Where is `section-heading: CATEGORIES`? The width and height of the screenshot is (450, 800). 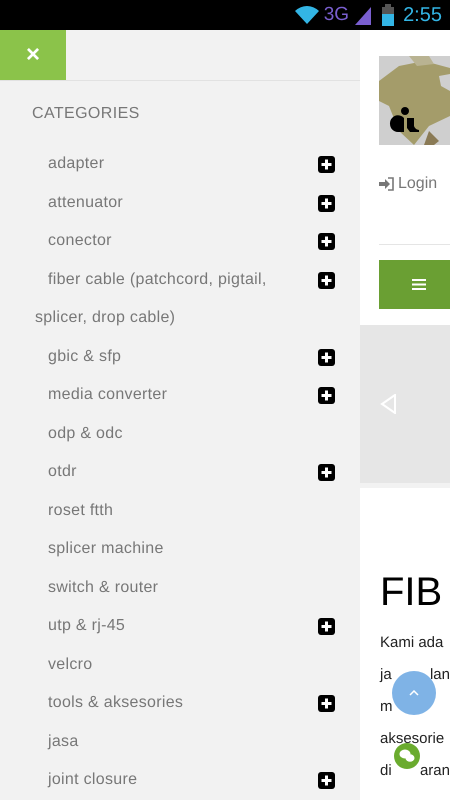
section-heading: CATEGORIES is located at coordinates (86, 114).